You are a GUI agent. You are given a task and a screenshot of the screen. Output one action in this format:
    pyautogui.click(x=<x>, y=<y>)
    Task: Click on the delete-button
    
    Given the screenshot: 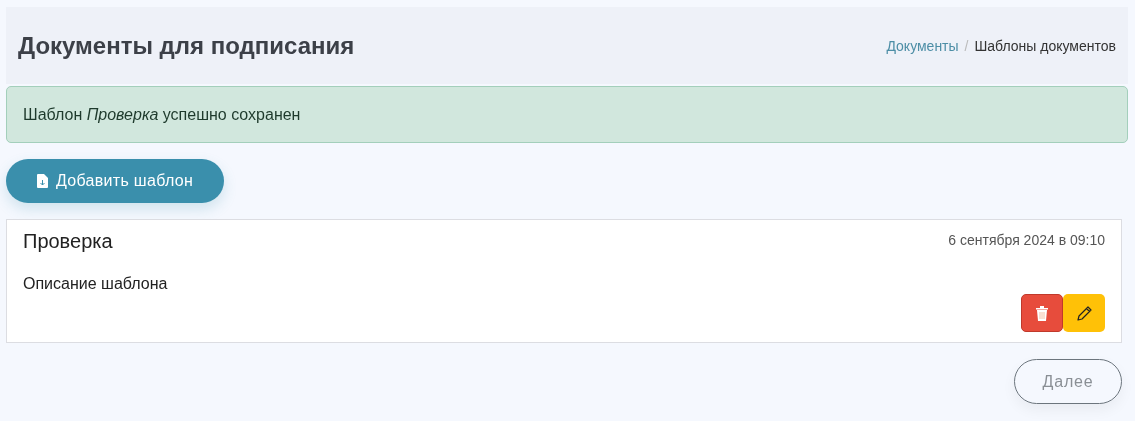 What is the action you would take?
    pyautogui.click(x=1042, y=313)
    